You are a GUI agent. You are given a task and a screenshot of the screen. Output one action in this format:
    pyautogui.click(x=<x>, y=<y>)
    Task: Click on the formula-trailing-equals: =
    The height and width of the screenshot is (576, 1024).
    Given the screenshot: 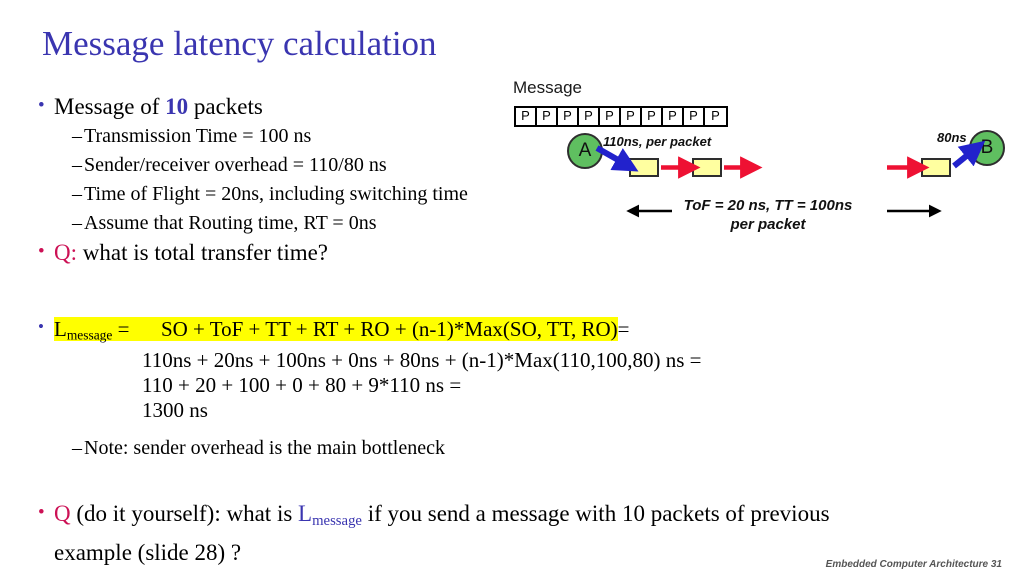 What is the action you would take?
    pyautogui.click(x=623, y=329)
    